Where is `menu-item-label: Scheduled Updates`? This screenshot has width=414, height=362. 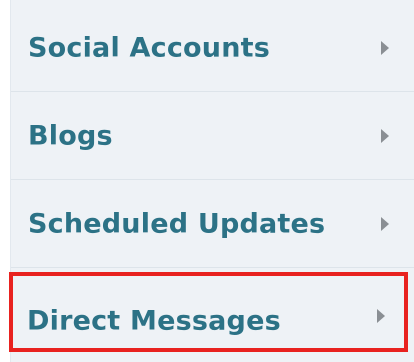
menu-item-label: Scheduled Updates is located at coordinates (177, 223).